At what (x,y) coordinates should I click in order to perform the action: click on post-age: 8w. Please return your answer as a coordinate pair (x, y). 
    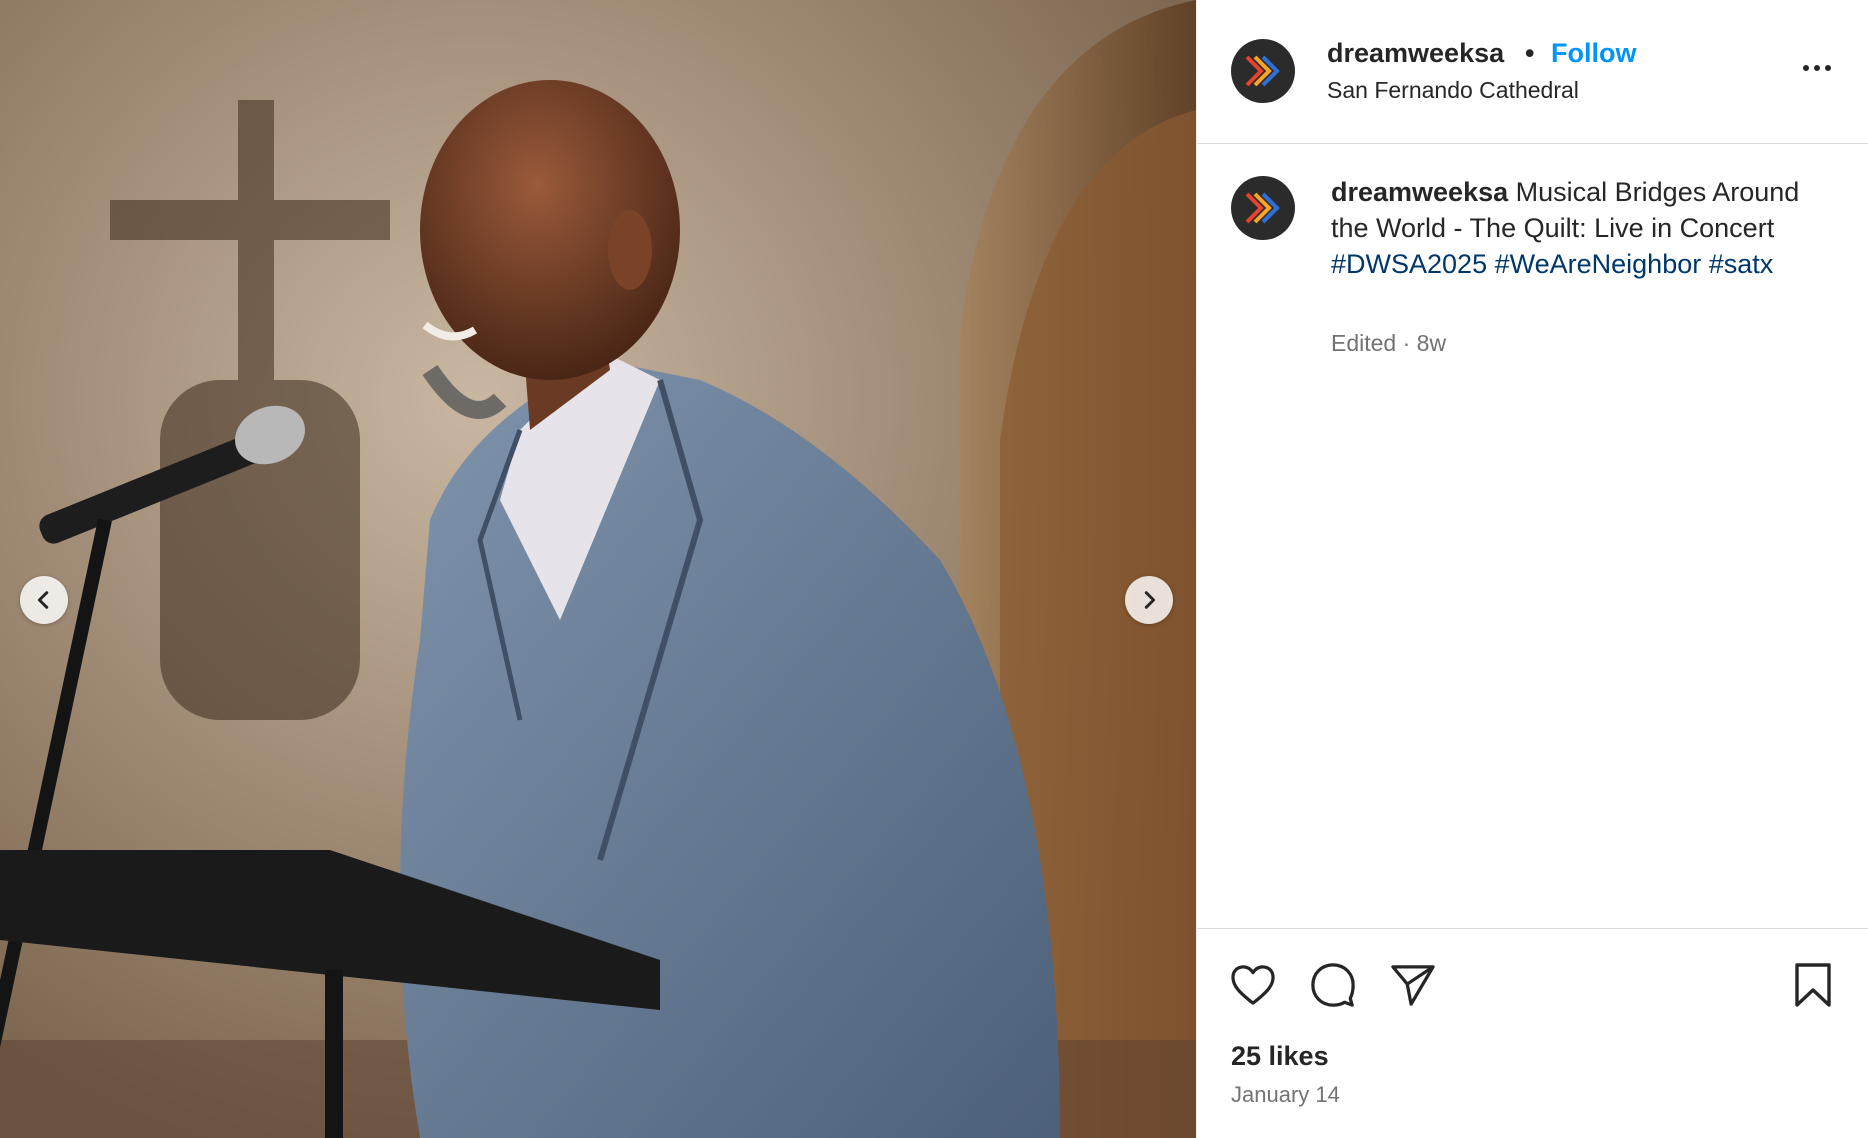
    Looking at the image, I should click on (1431, 343).